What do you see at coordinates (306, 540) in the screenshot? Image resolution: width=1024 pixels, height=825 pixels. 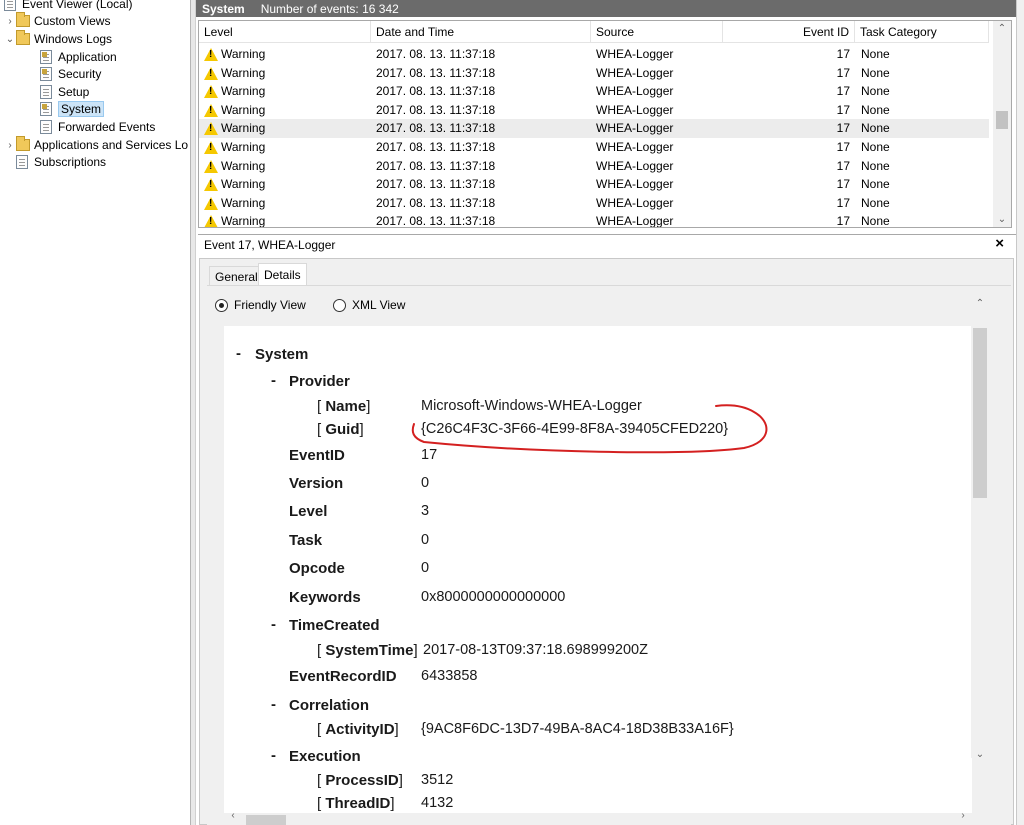 I see `field-task-key: Task` at bounding box center [306, 540].